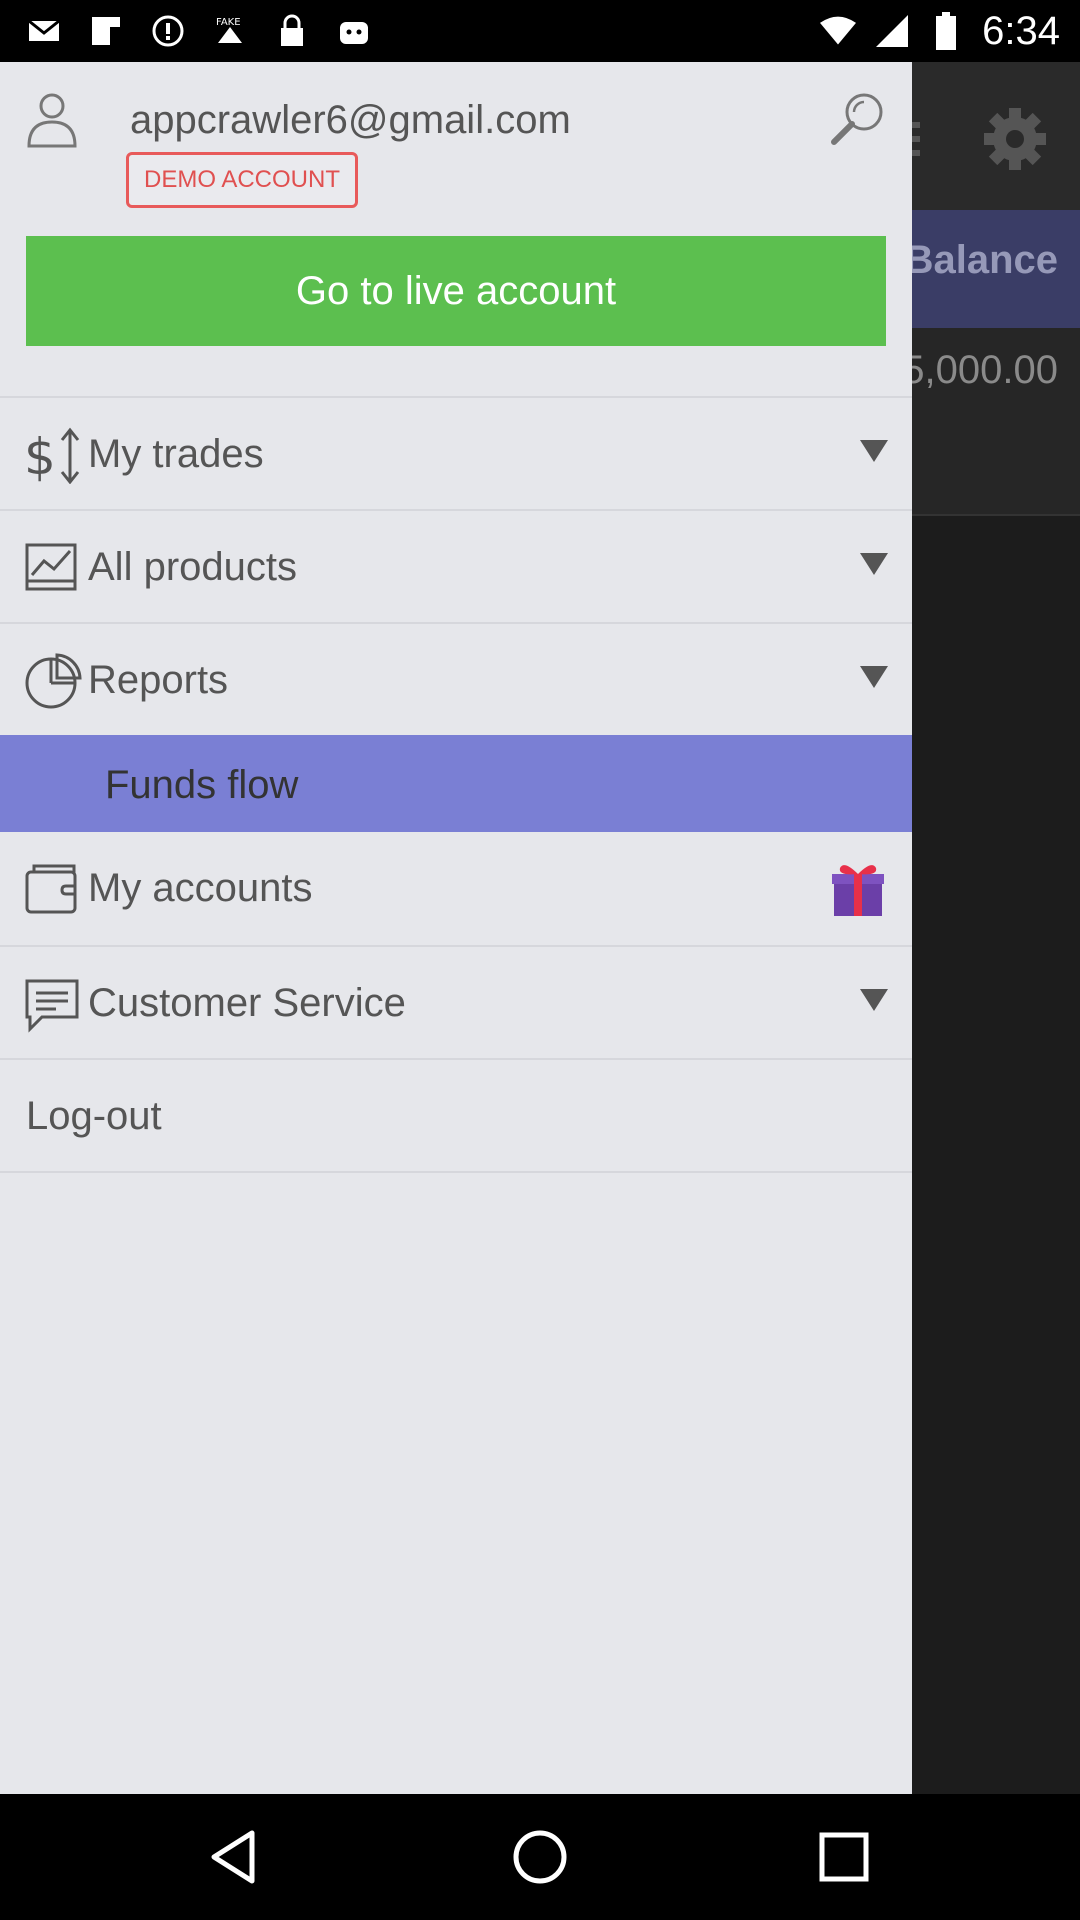  What do you see at coordinates (456, 1001) in the screenshot?
I see `menu-item-customer-service: Customer Service` at bounding box center [456, 1001].